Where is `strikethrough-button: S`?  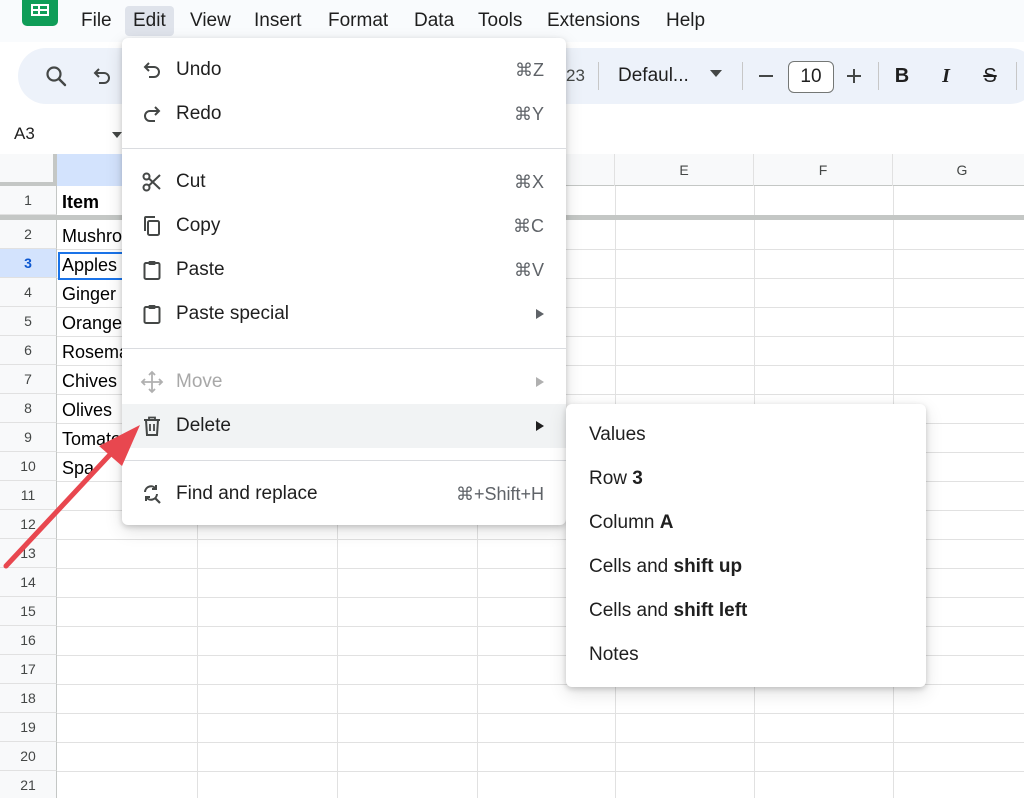
strikethrough-button: S is located at coordinates (990, 76).